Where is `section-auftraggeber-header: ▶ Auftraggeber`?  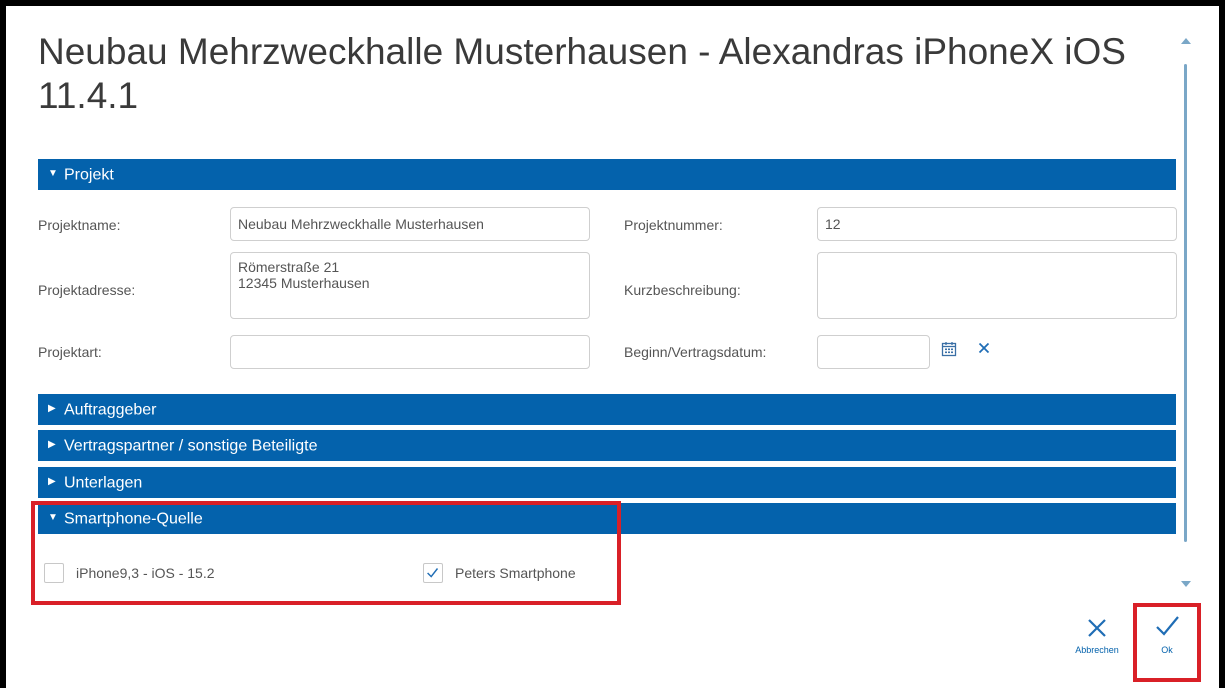 section-auftraggeber-header: ▶ Auftraggeber is located at coordinates (607, 409).